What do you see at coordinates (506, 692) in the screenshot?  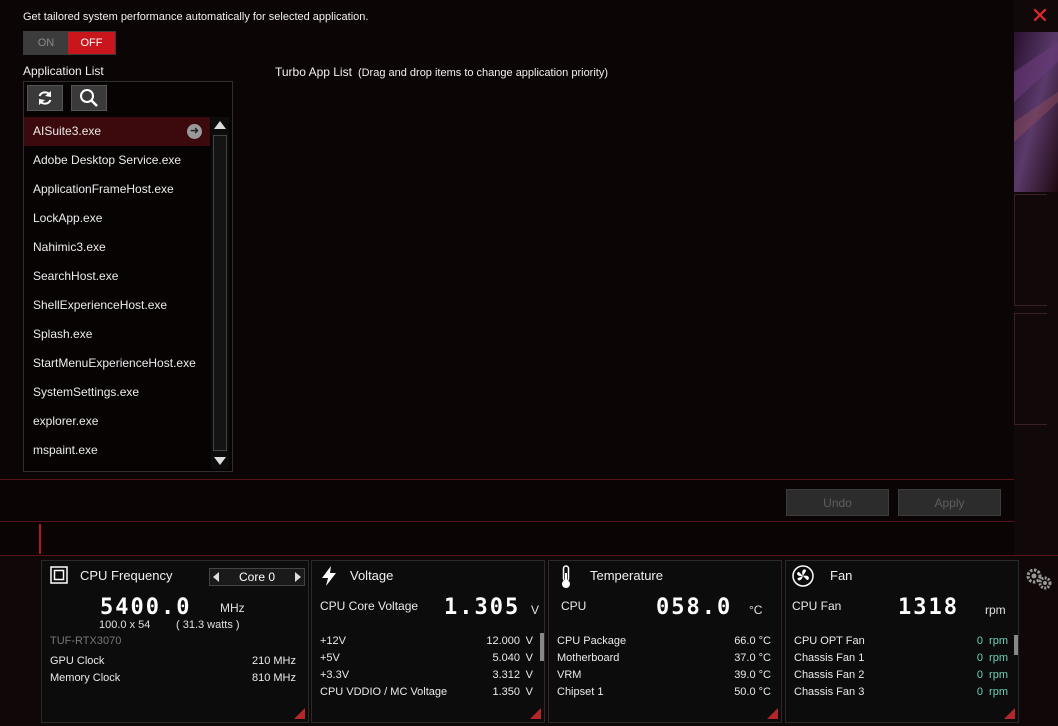 I see `monitor-row-value: 1.350` at bounding box center [506, 692].